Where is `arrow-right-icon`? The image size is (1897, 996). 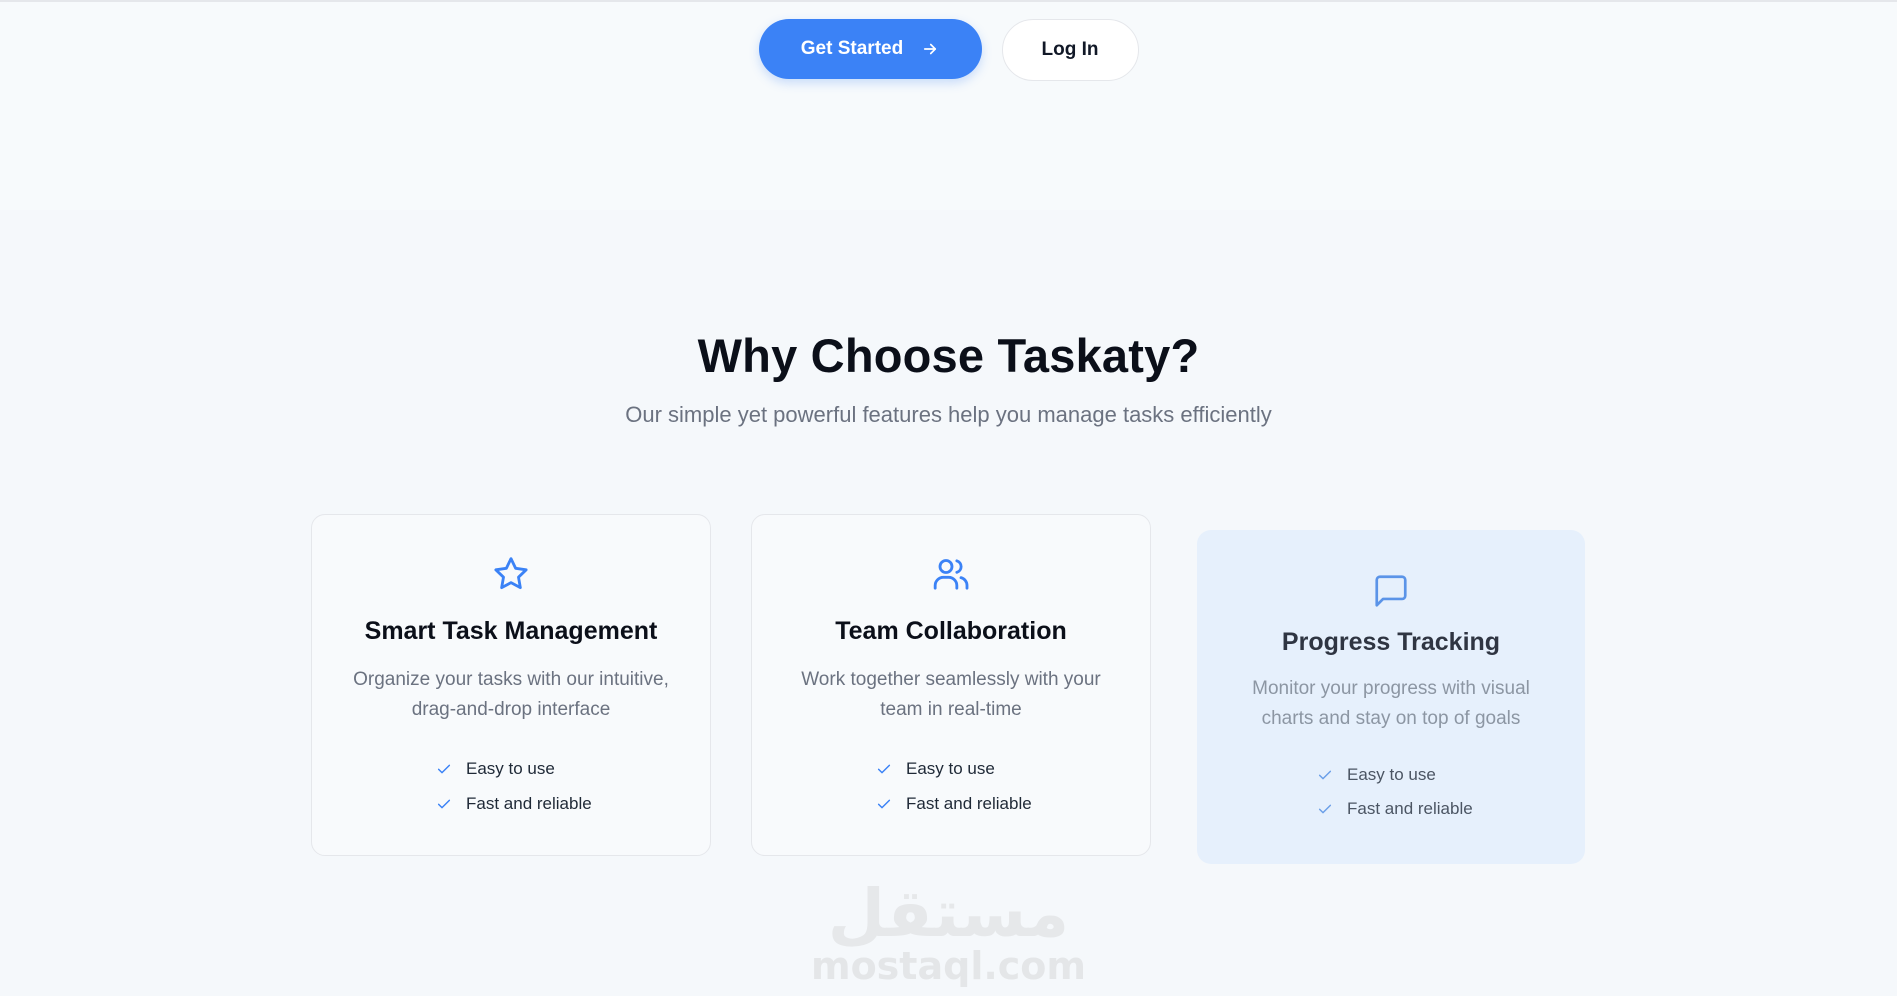
arrow-right-icon is located at coordinates (930, 49).